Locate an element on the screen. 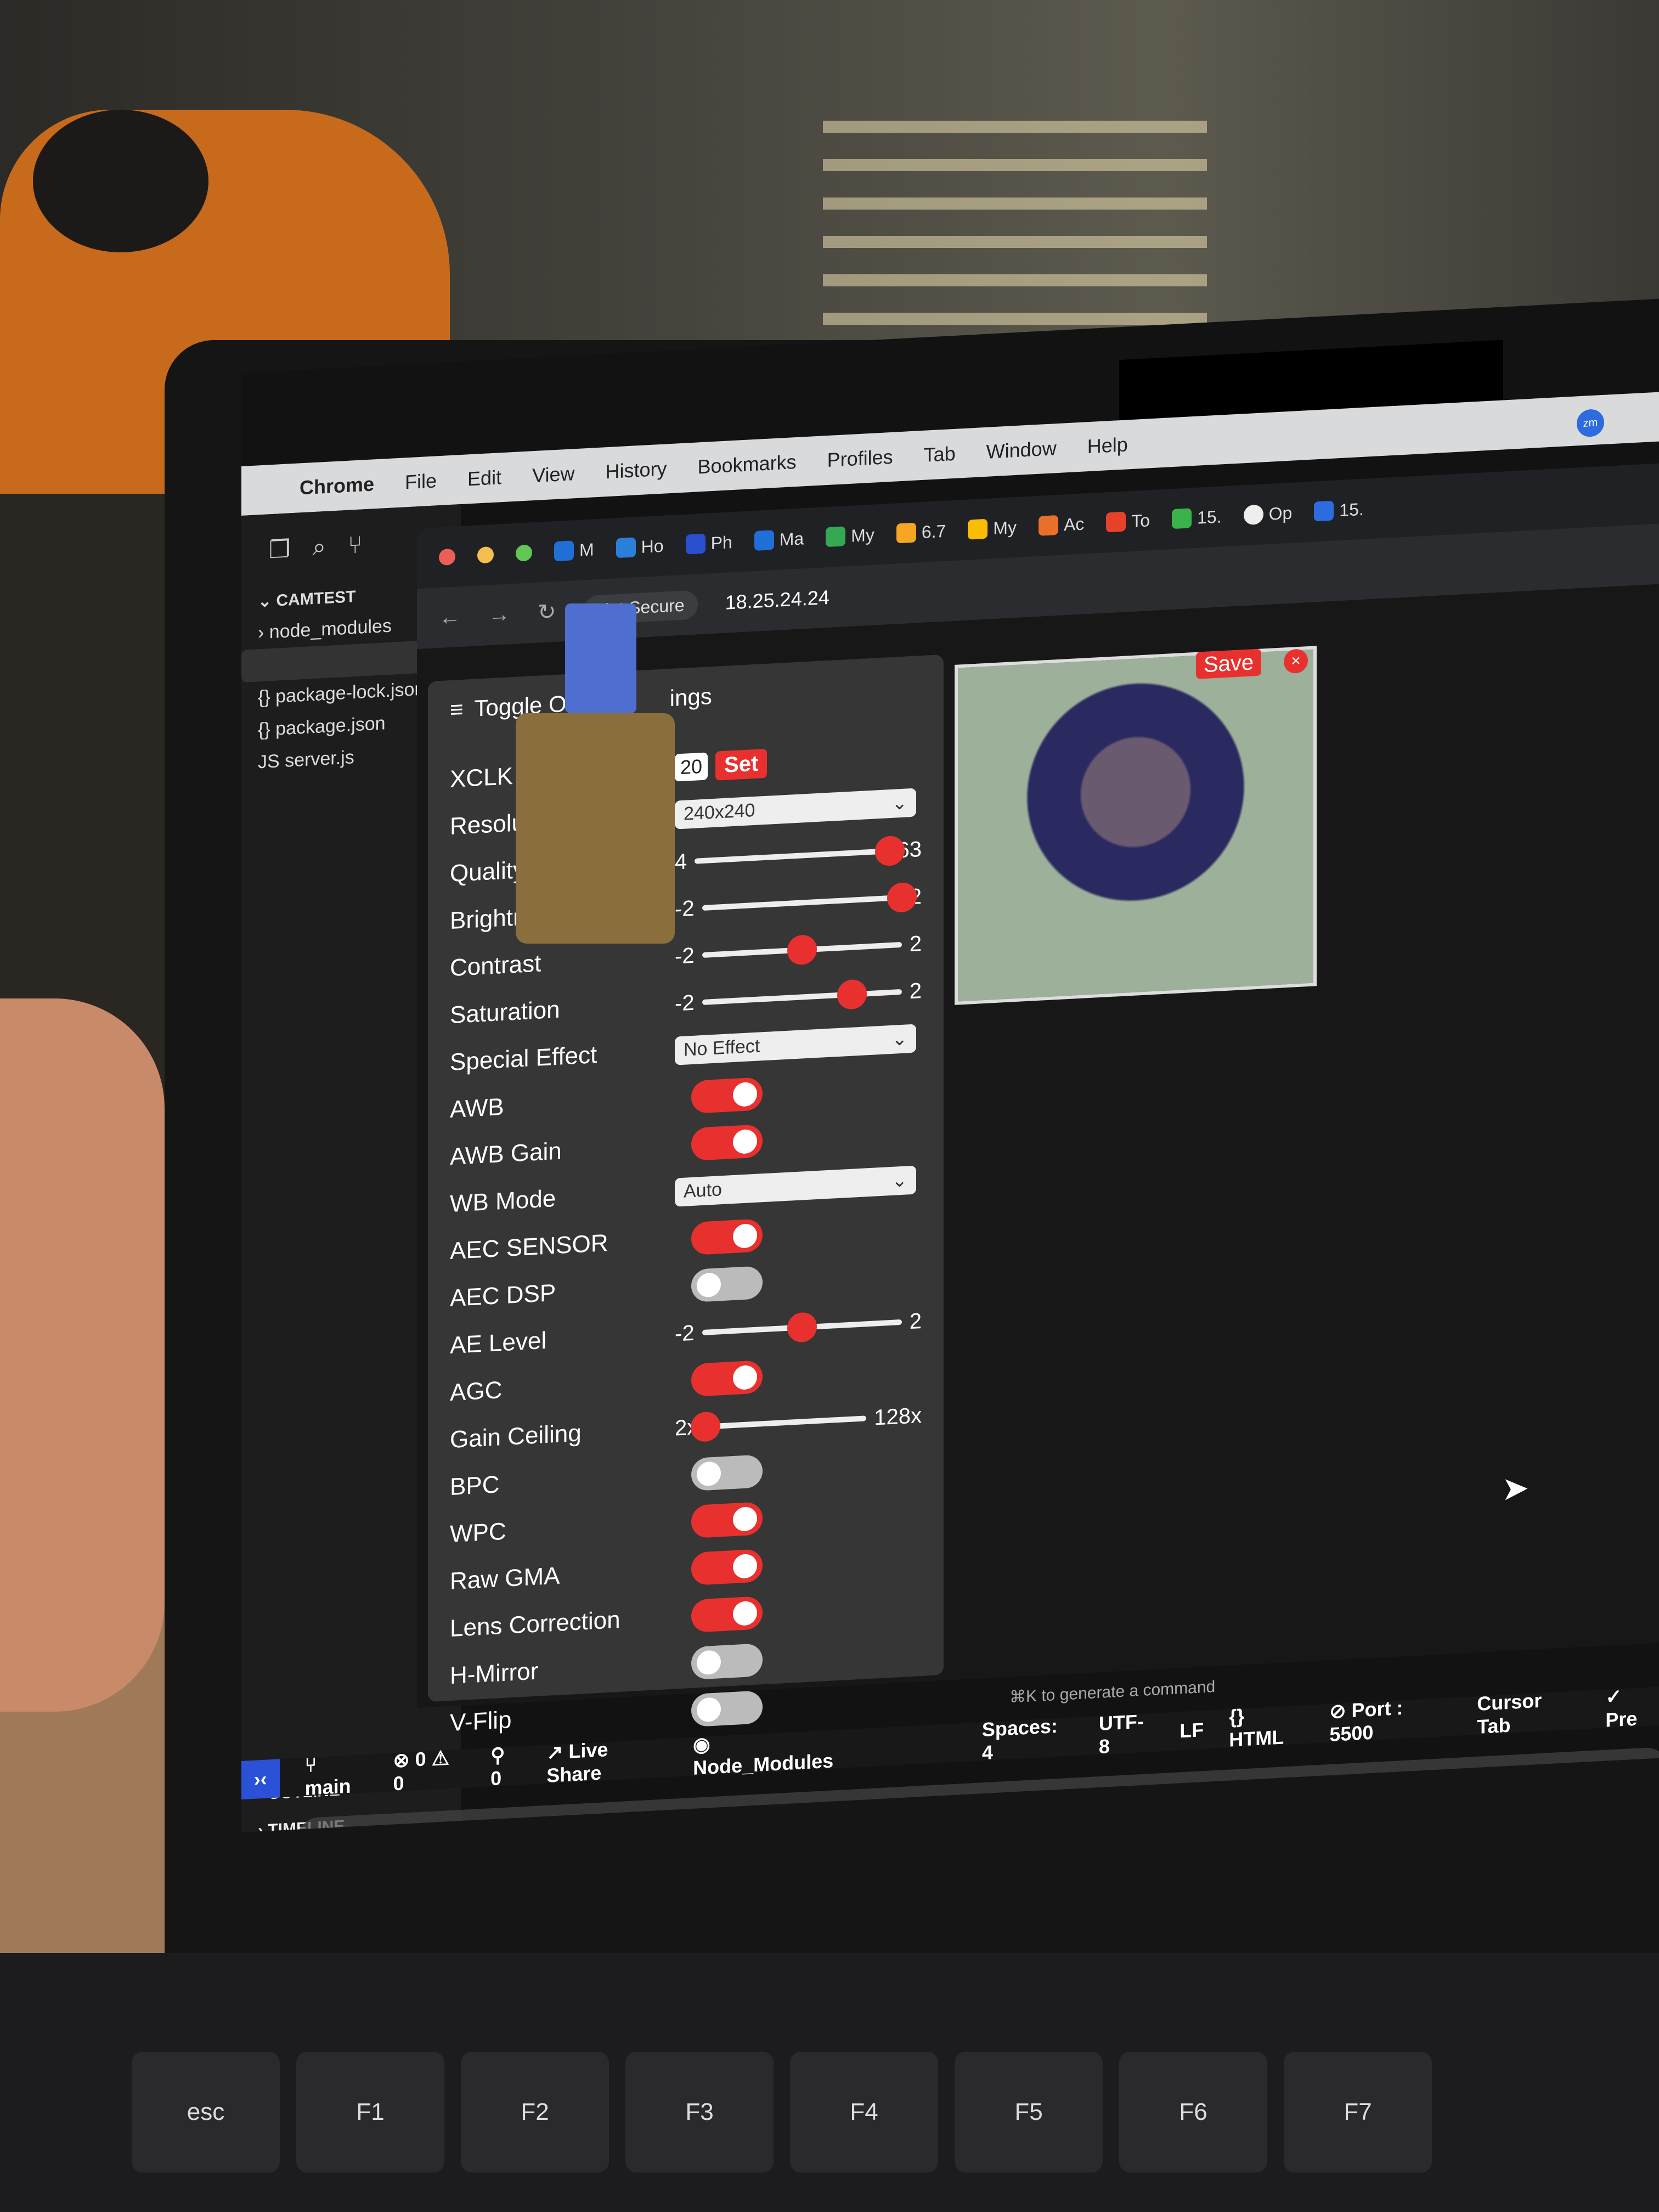  awb-gain-toggle is located at coordinates (727, 1142).